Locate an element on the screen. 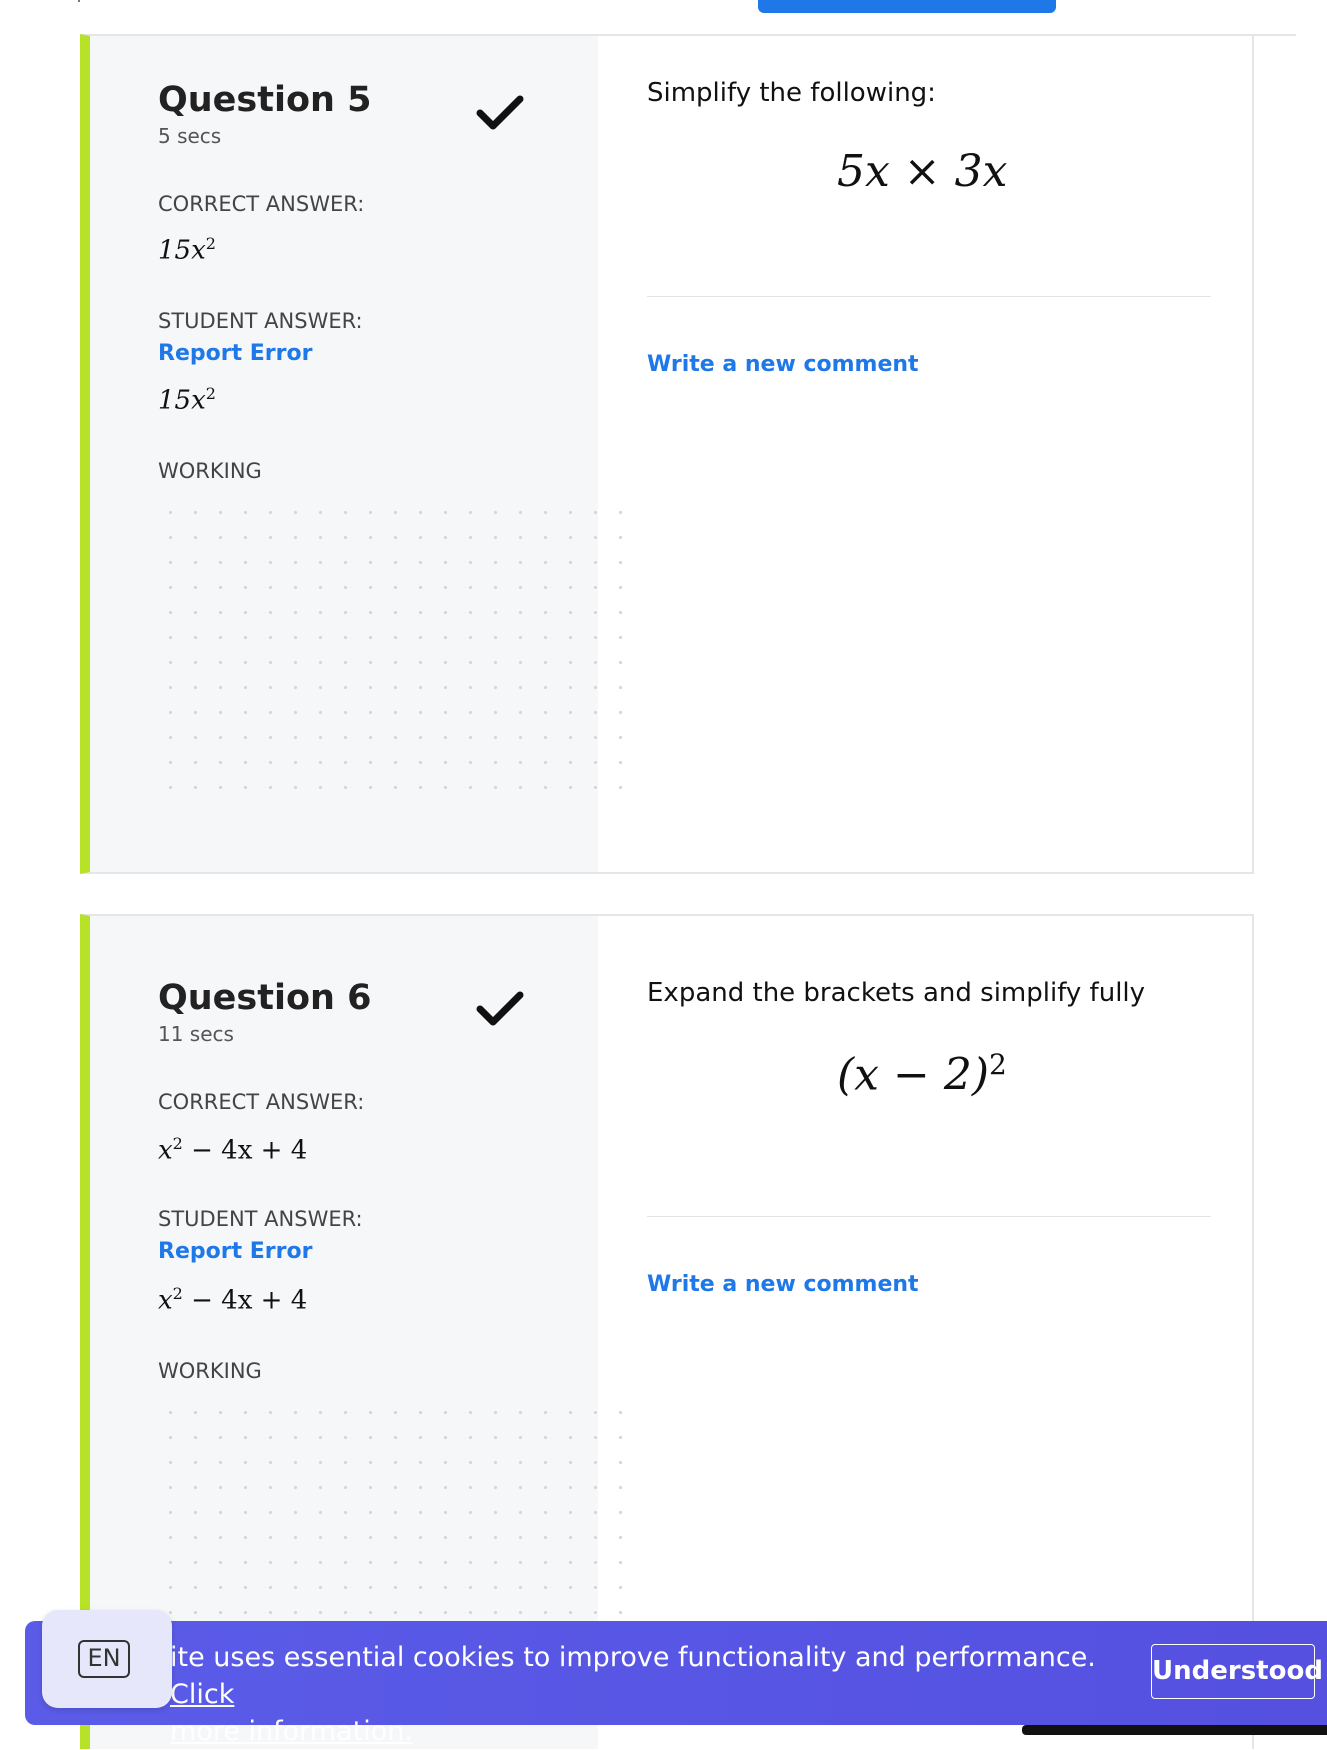 The image size is (1327, 1750). question-prompt: Simplify the following: is located at coordinates (791, 93).